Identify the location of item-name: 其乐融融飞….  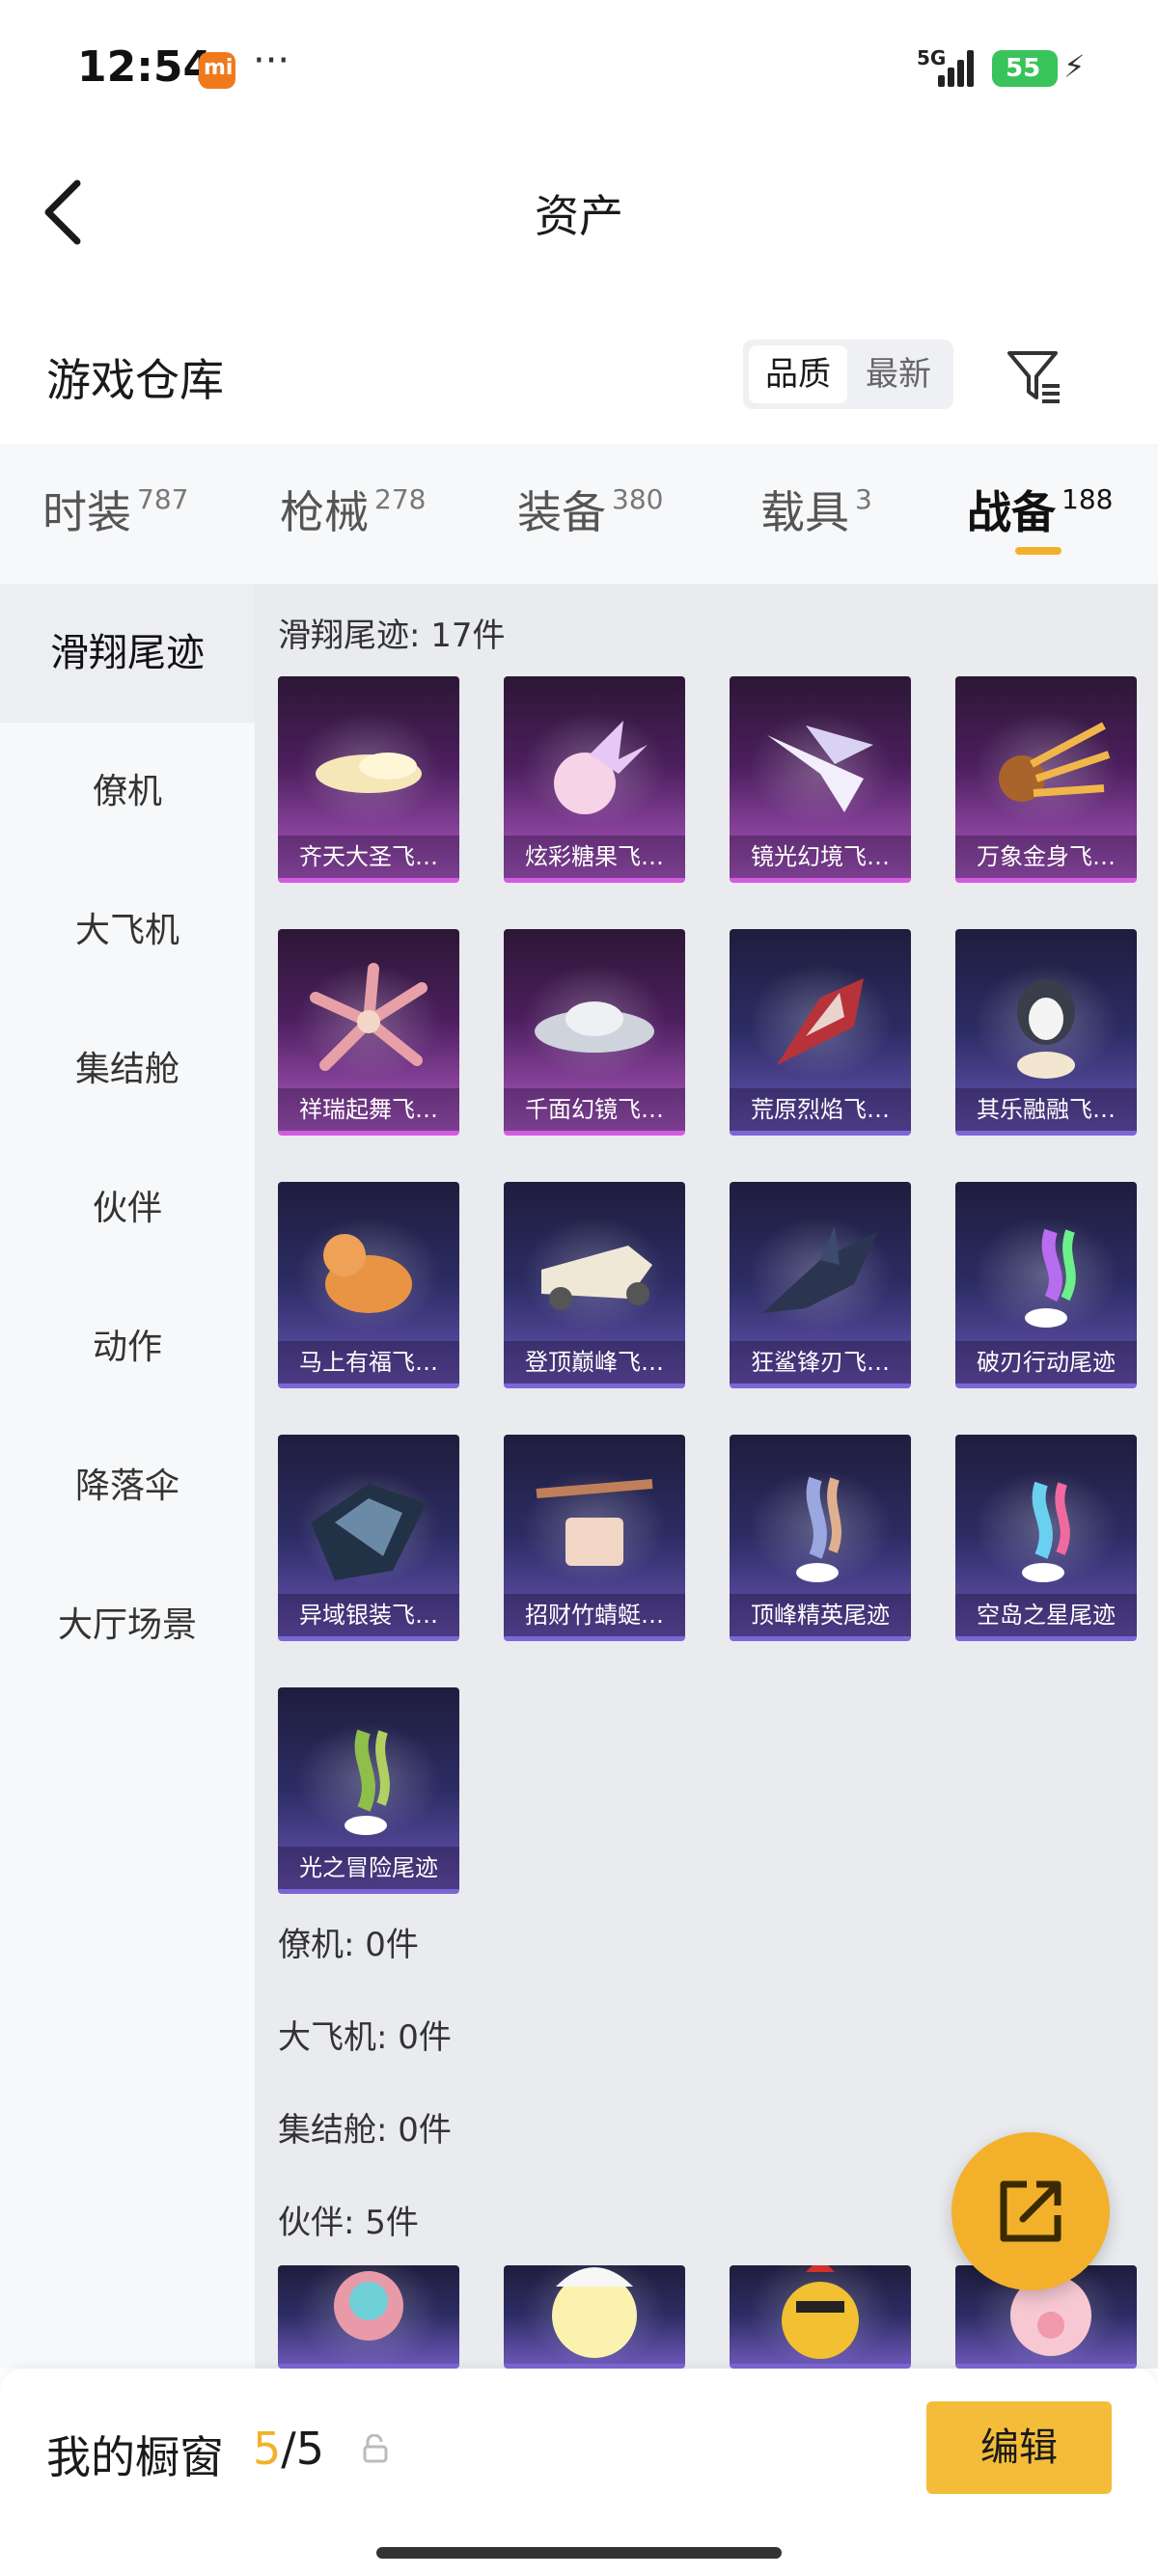
(1046, 1109).